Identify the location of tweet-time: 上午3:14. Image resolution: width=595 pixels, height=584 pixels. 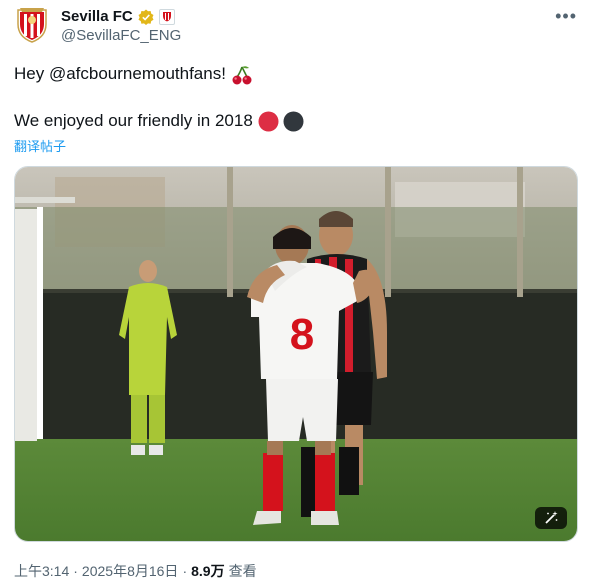
(41, 571).